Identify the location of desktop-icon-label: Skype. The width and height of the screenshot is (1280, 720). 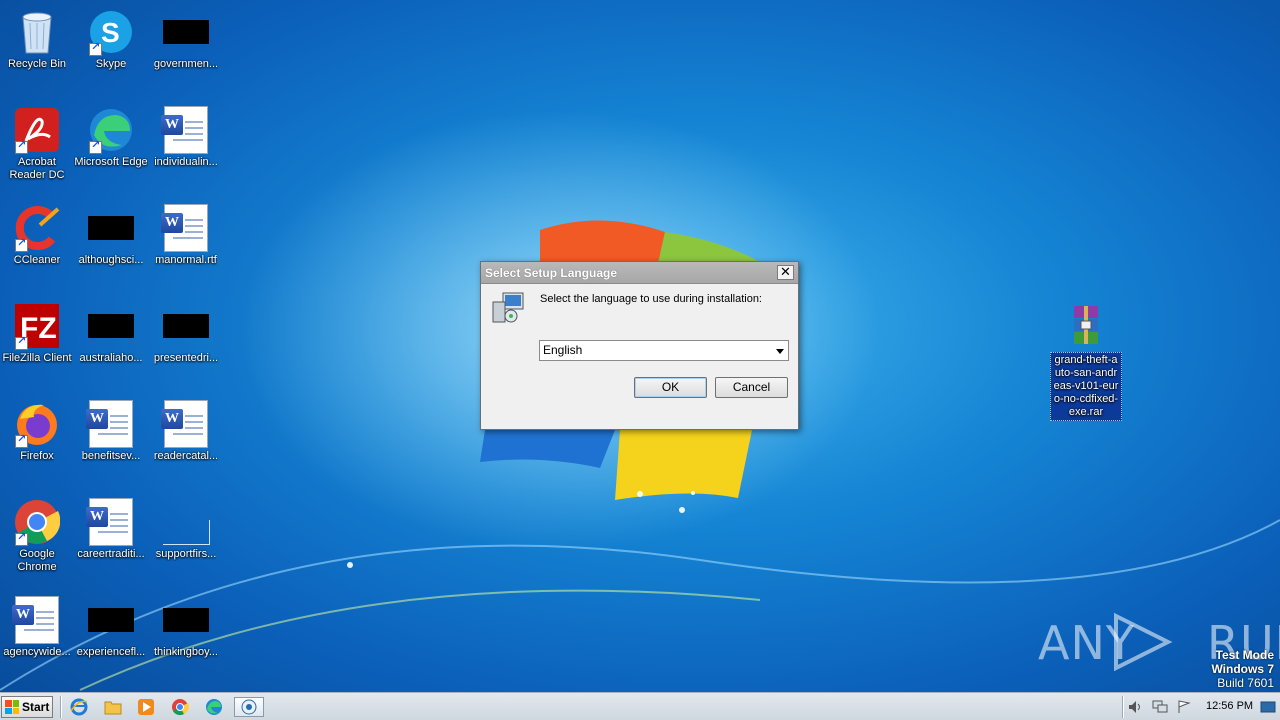
(111, 64).